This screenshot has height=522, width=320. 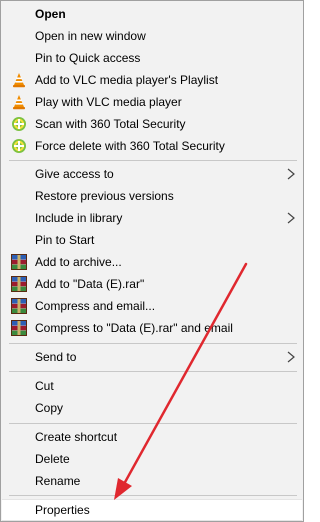 What do you see at coordinates (130, 146) in the screenshot?
I see `menu-item-label: Force delete with 360 Total Security` at bounding box center [130, 146].